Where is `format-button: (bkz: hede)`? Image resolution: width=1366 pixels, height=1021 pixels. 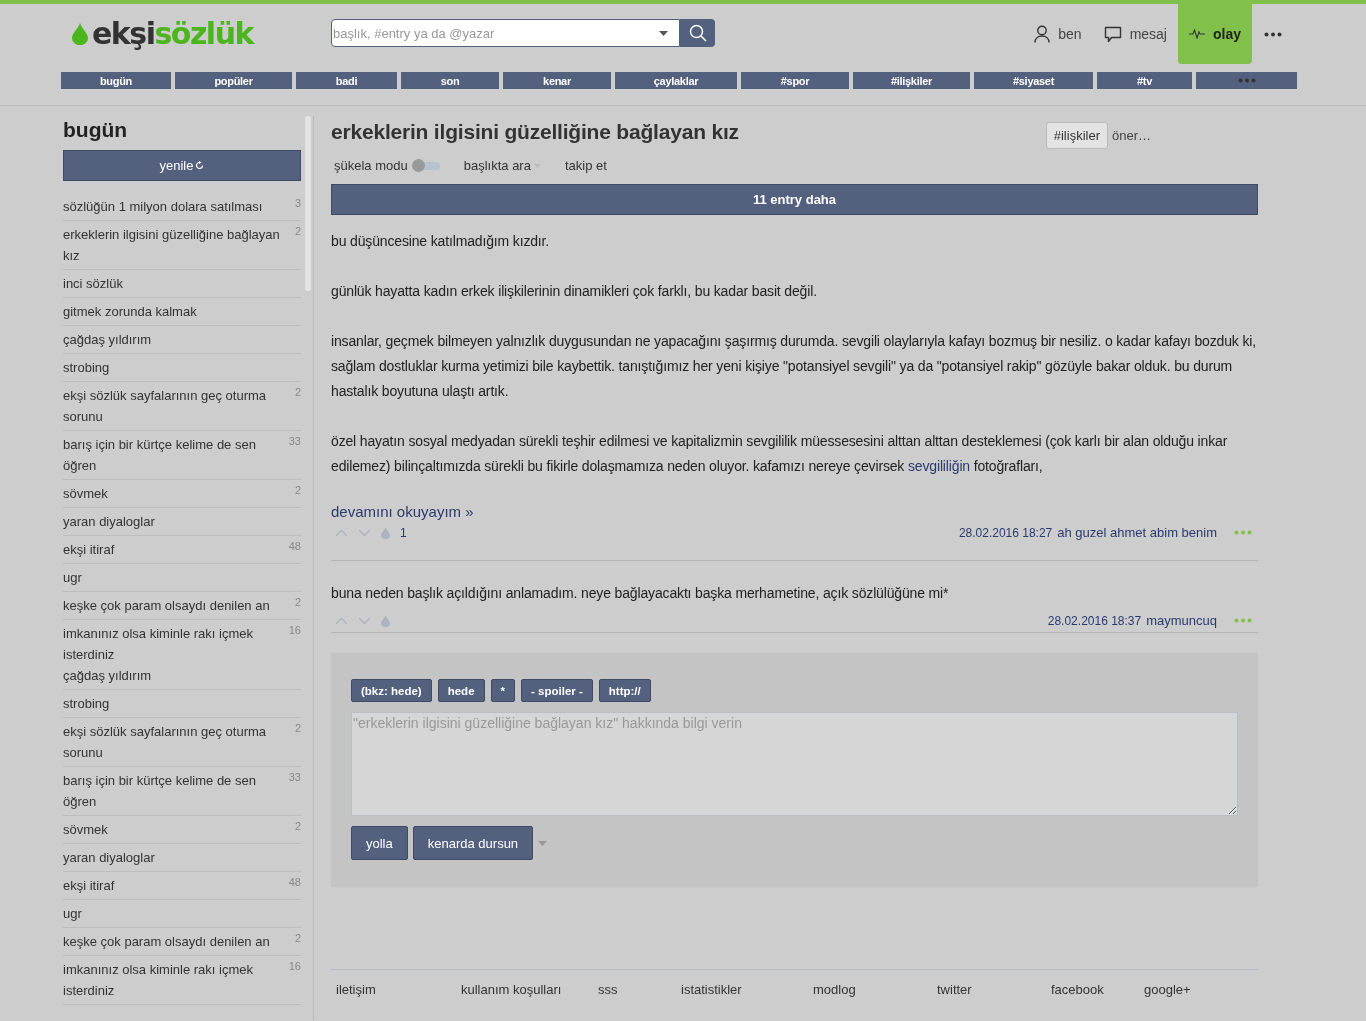
format-button: (bkz: hede) is located at coordinates (391, 690).